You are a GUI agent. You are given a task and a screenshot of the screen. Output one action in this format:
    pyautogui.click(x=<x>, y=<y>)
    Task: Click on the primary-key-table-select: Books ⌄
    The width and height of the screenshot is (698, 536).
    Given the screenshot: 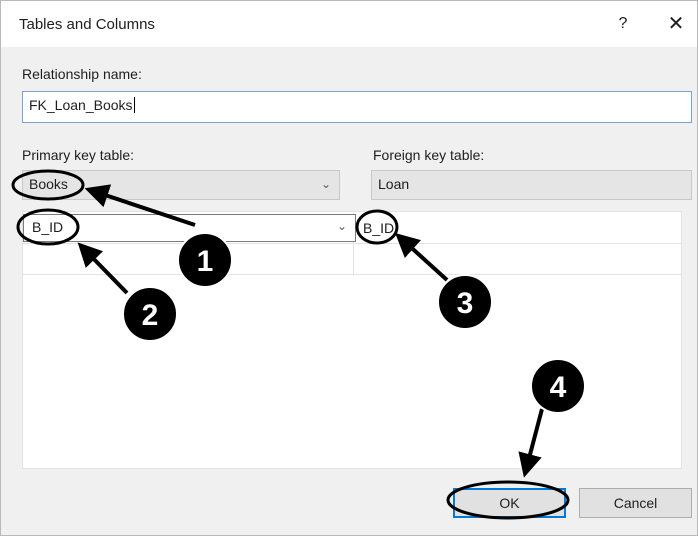 What is the action you would take?
    pyautogui.click(x=181, y=185)
    